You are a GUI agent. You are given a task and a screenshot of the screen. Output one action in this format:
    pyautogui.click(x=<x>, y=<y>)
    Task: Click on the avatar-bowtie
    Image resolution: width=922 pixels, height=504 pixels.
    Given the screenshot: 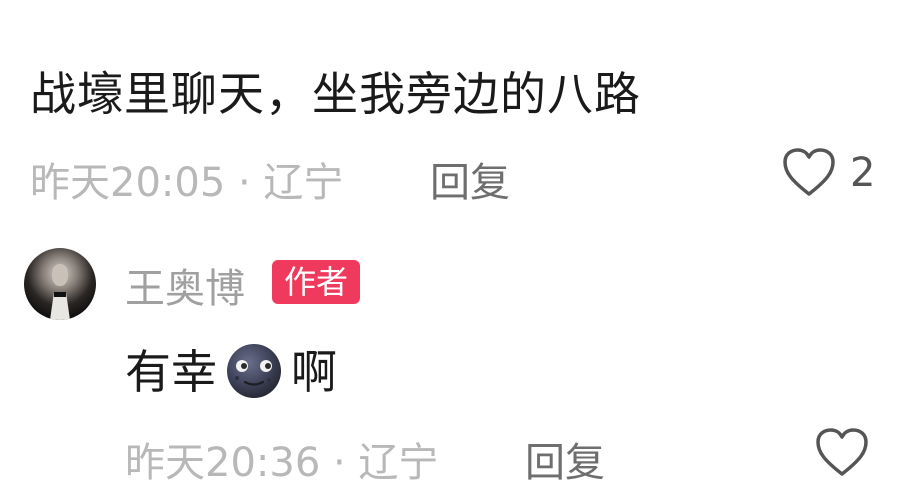 What is the action you would take?
    pyautogui.click(x=60, y=294)
    